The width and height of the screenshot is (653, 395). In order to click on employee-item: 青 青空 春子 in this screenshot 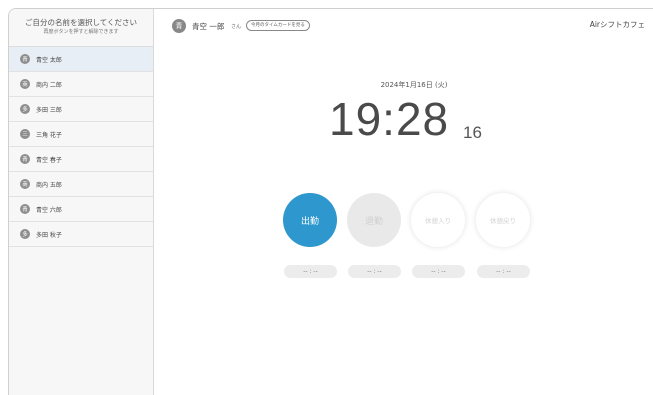, I will do `click(81, 159)`.